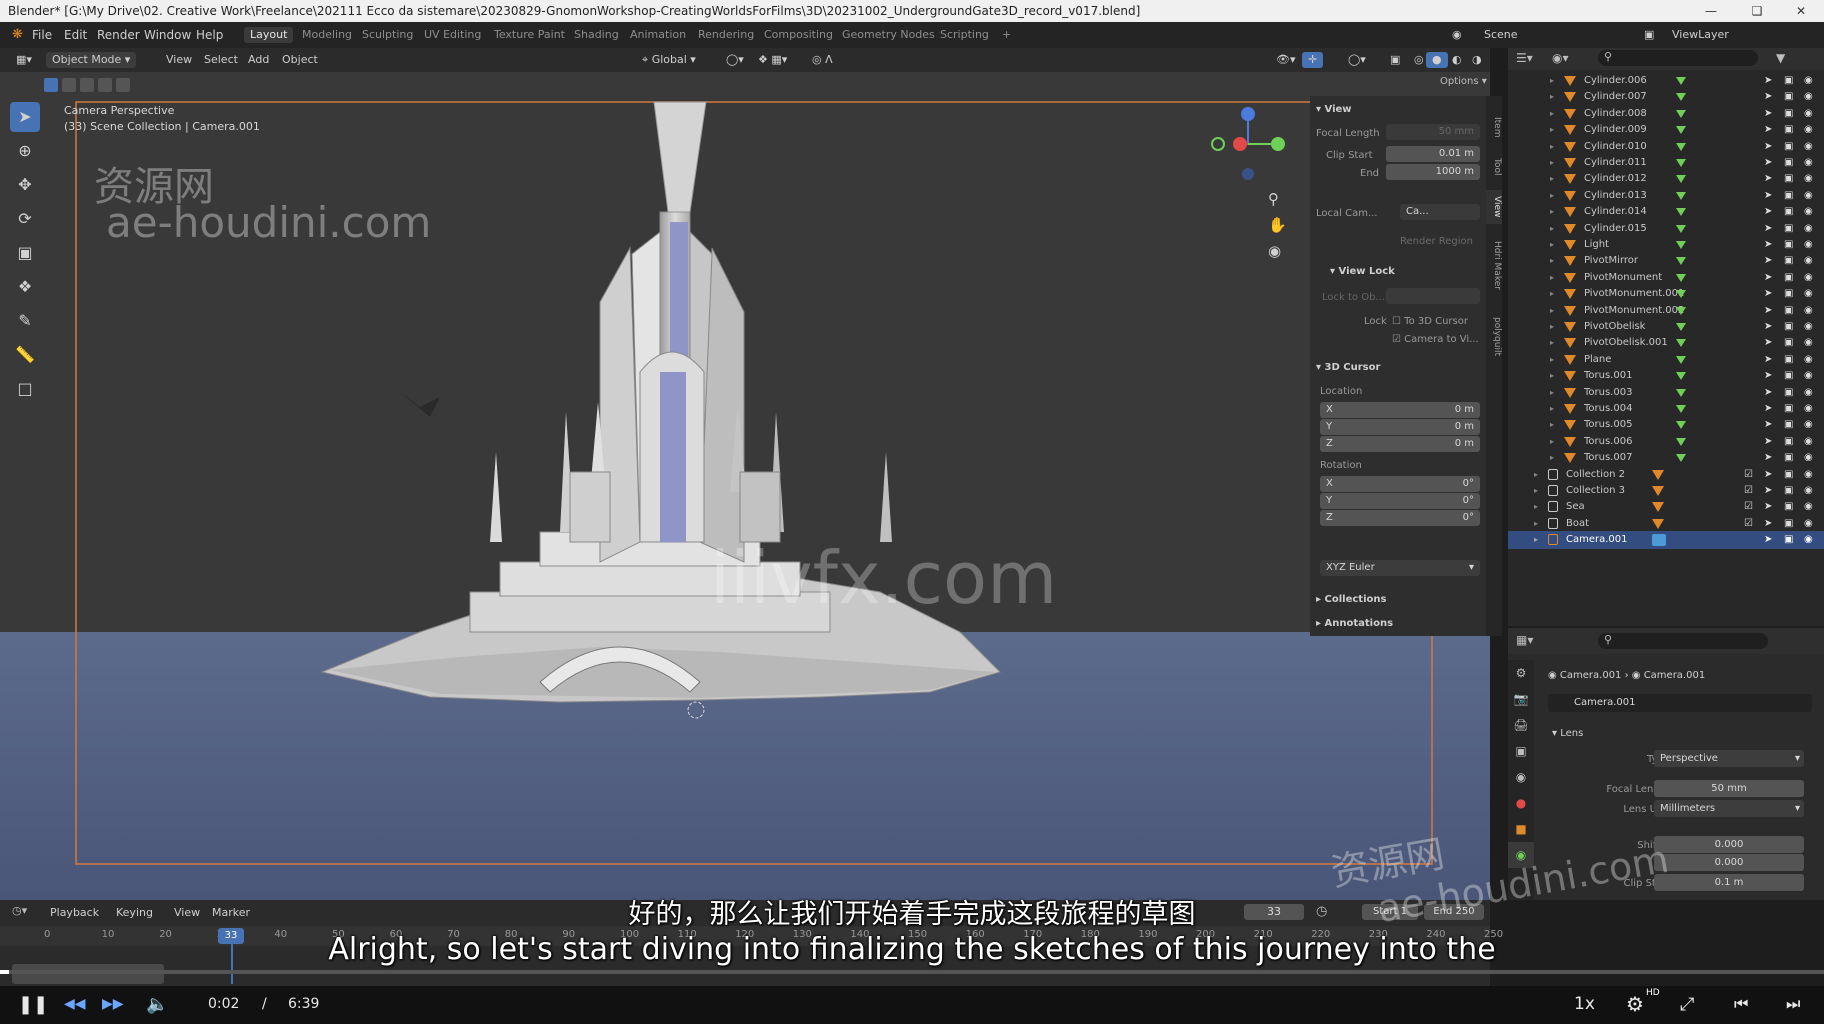 The height and width of the screenshot is (1024, 1824). I want to click on proportional-edit-icon: ◎ Λ, so click(822, 60).